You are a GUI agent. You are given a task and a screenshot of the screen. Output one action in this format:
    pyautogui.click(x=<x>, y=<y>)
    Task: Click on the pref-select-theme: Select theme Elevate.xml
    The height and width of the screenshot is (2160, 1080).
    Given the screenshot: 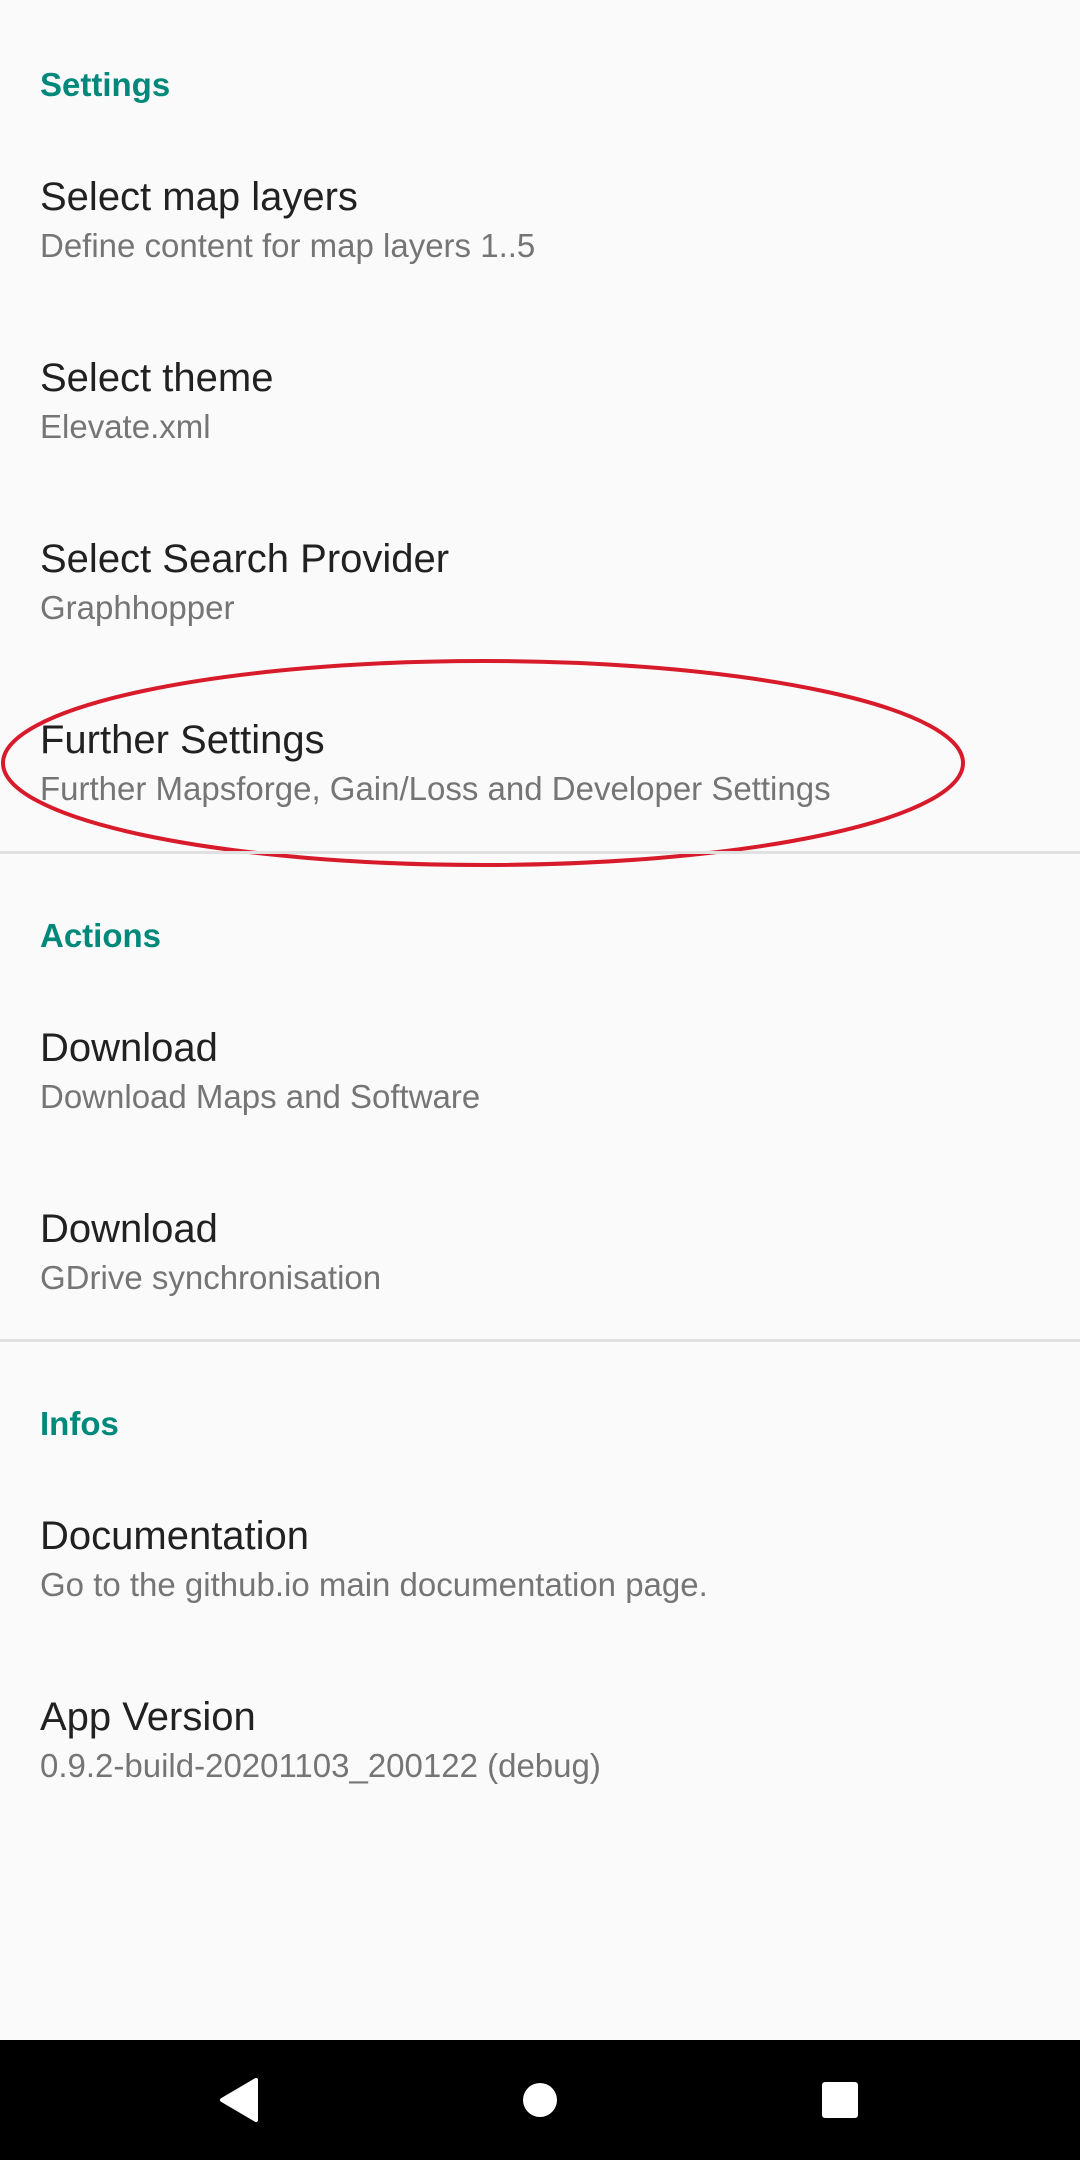 What is the action you would take?
    pyautogui.click(x=540, y=435)
    